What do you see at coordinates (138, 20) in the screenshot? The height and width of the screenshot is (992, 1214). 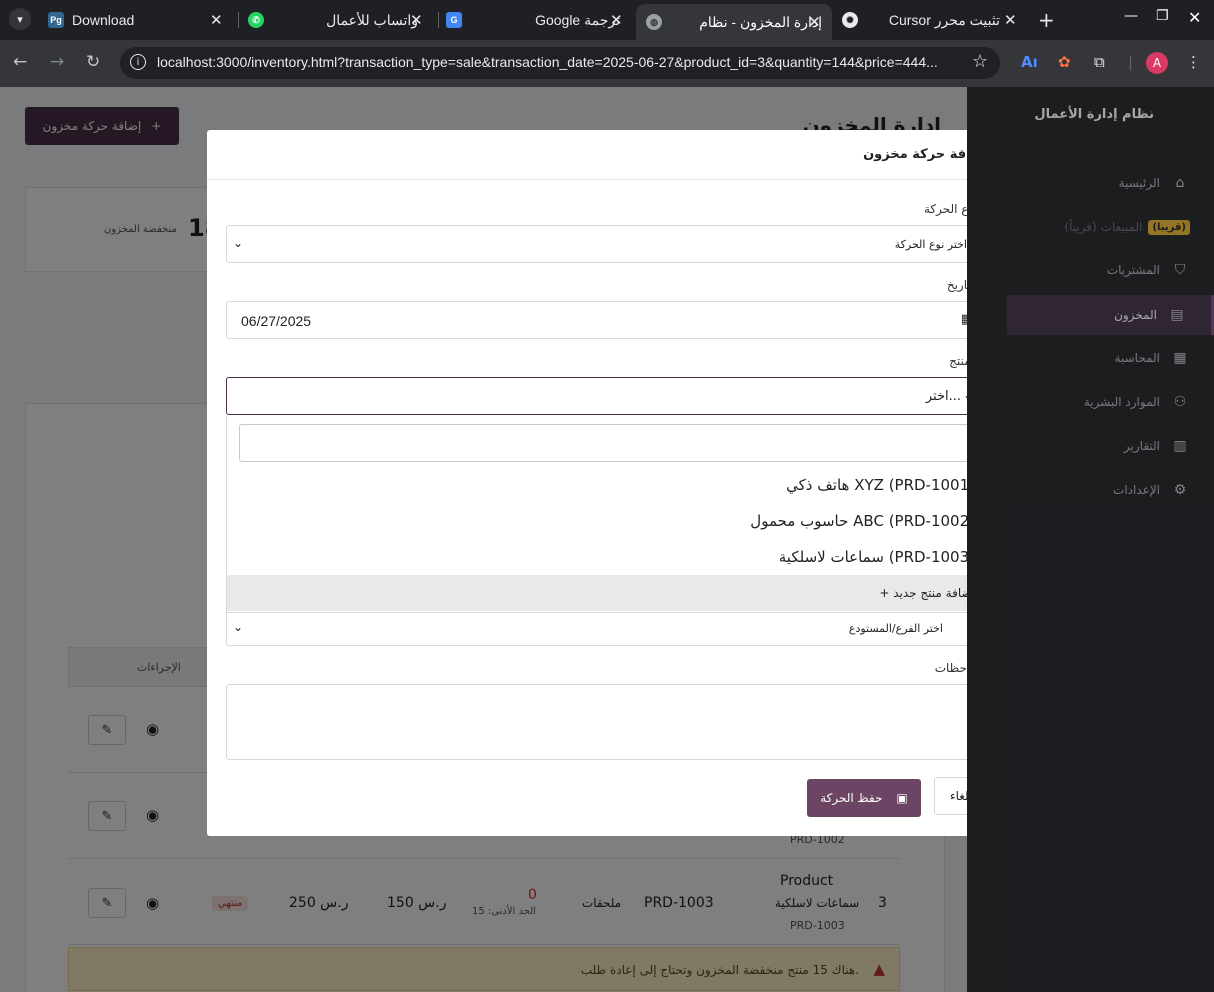 I see `tab-download: Pg Download ✕` at bounding box center [138, 20].